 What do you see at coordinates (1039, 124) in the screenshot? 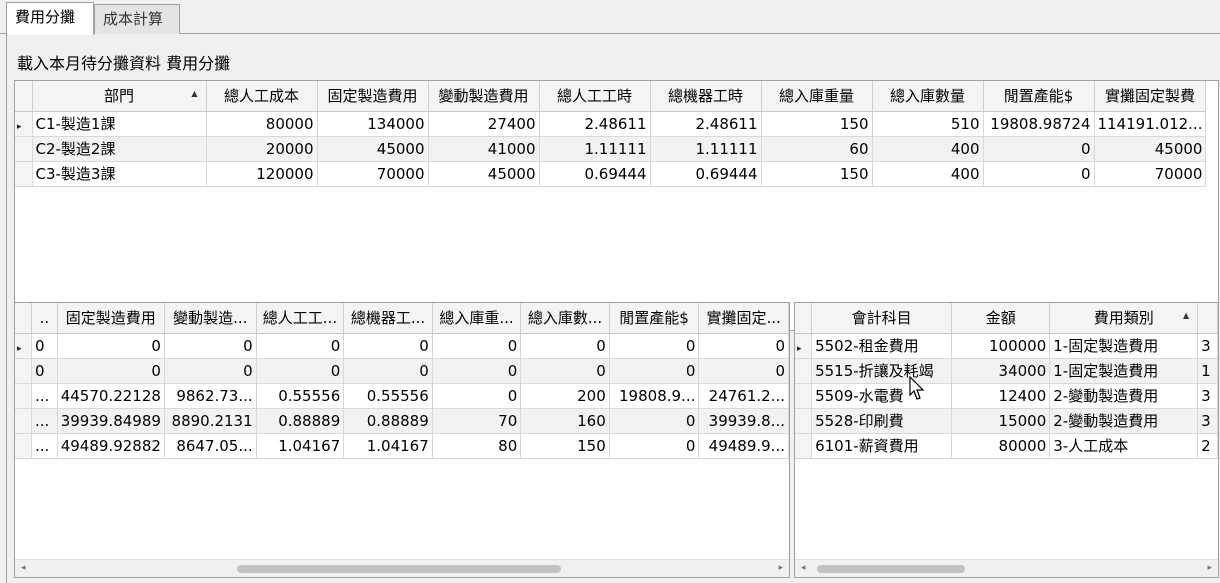
I see `table-cell: 19808.98724` at bounding box center [1039, 124].